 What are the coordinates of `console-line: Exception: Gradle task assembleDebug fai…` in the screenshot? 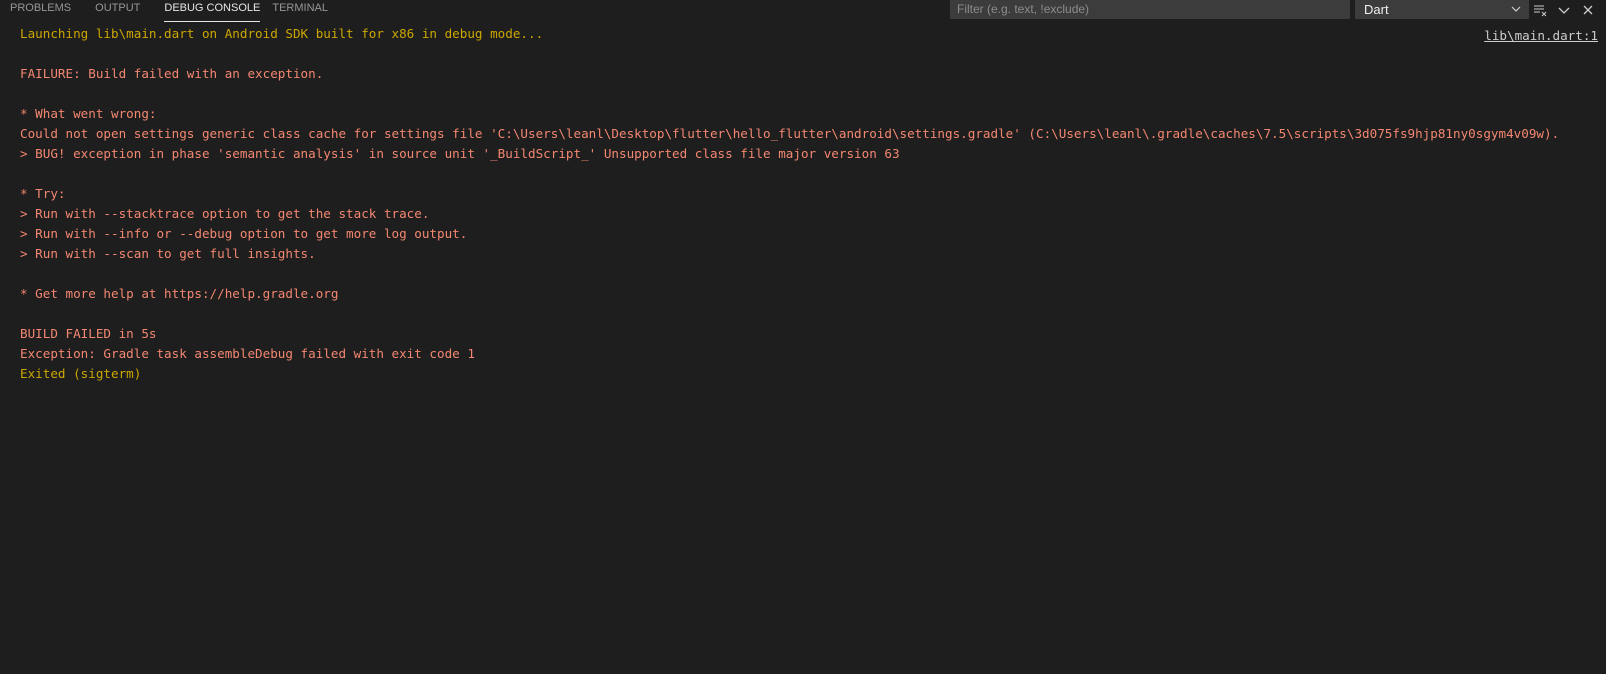 It's located at (247, 353).